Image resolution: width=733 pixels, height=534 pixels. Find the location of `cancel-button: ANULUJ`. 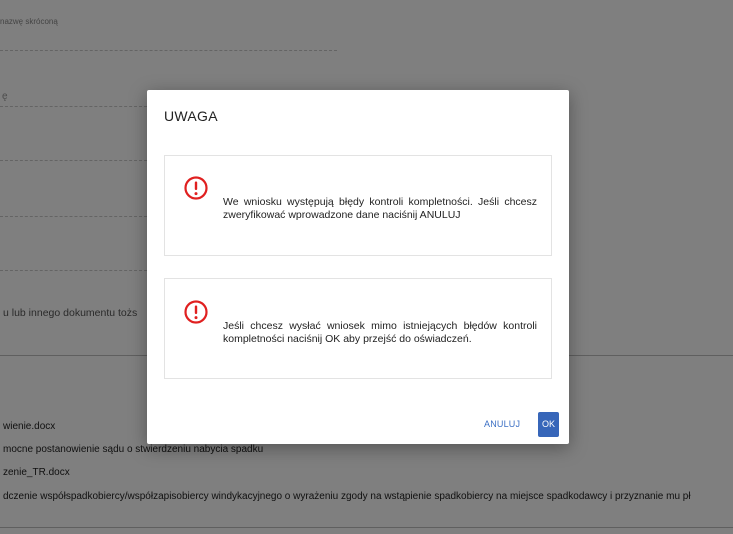

cancel-button: ANULUJ is located at coordinates (502, 424).